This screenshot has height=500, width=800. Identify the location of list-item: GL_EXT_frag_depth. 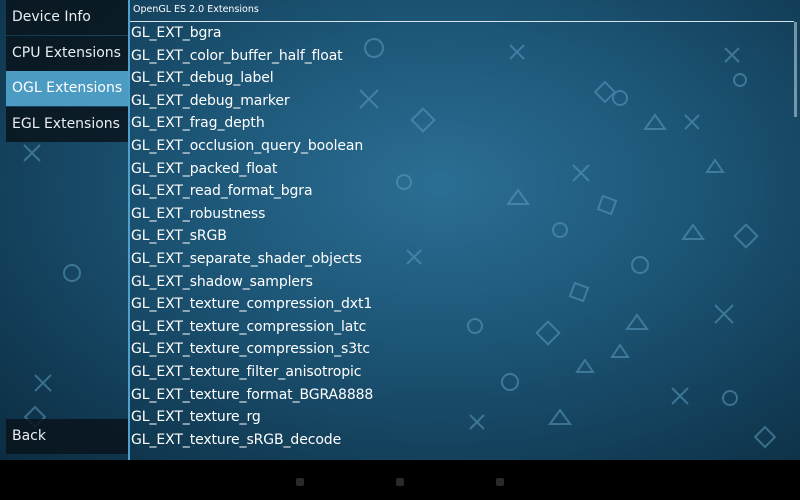
(460, 123).